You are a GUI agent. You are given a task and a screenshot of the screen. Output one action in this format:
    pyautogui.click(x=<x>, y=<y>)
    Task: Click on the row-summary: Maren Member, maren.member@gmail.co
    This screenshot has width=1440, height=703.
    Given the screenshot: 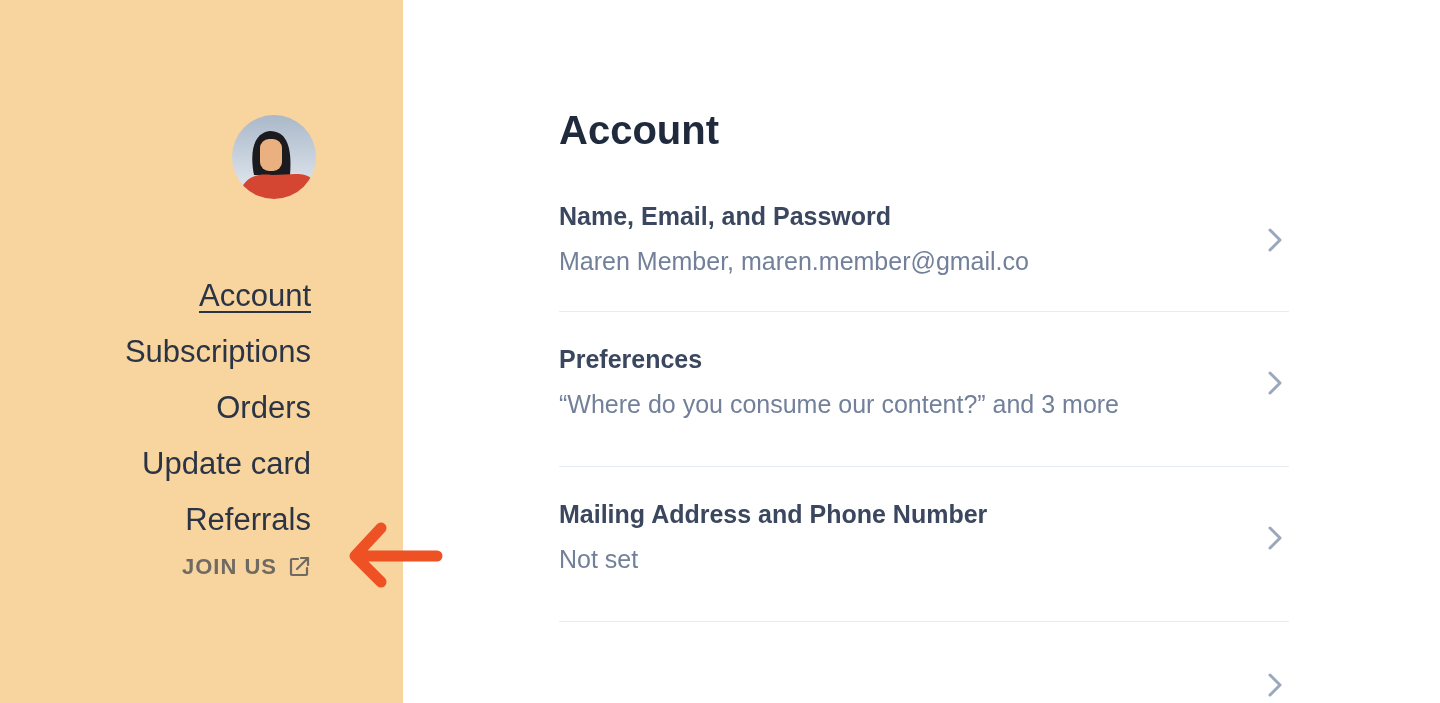 What is the action you would take?
    pyautogui.click(x=794, y=261)
    